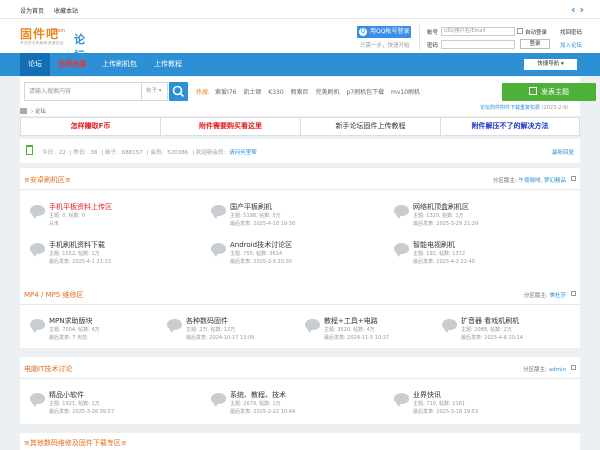 The image size is (600, 450). Describe the element at coordinates (75, 443) in the screenshot. I see `section-title: ≡其他数码维修及固件下载专区≡` at that location.